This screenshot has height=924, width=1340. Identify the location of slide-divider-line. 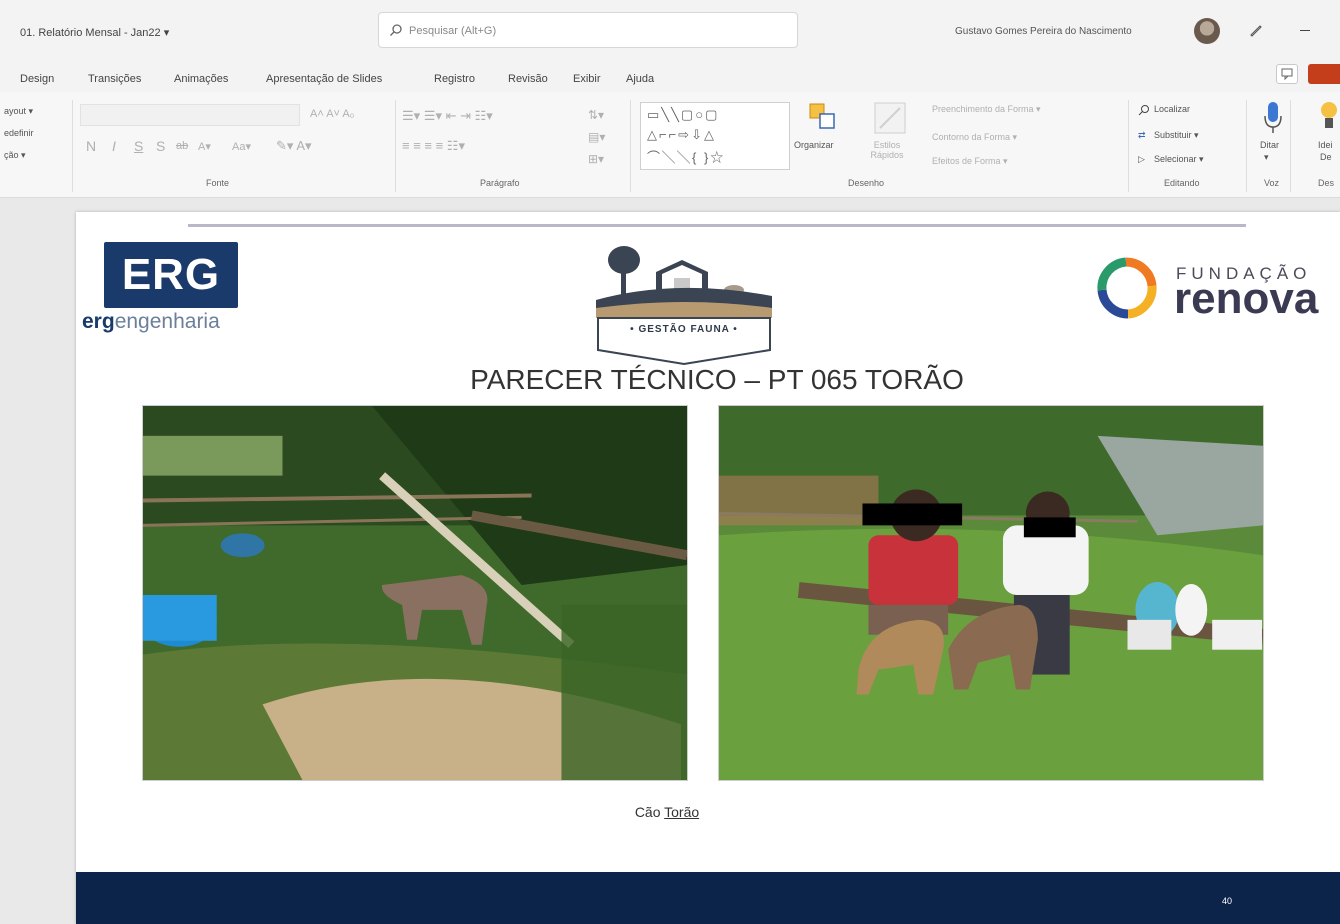
(717, 225).